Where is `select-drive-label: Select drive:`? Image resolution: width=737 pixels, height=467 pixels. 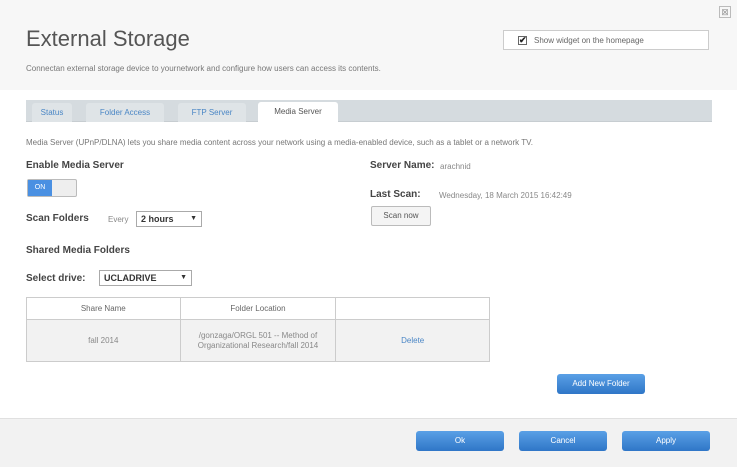 select-drive-label: Select drive: is located at coordinates (56, 278).